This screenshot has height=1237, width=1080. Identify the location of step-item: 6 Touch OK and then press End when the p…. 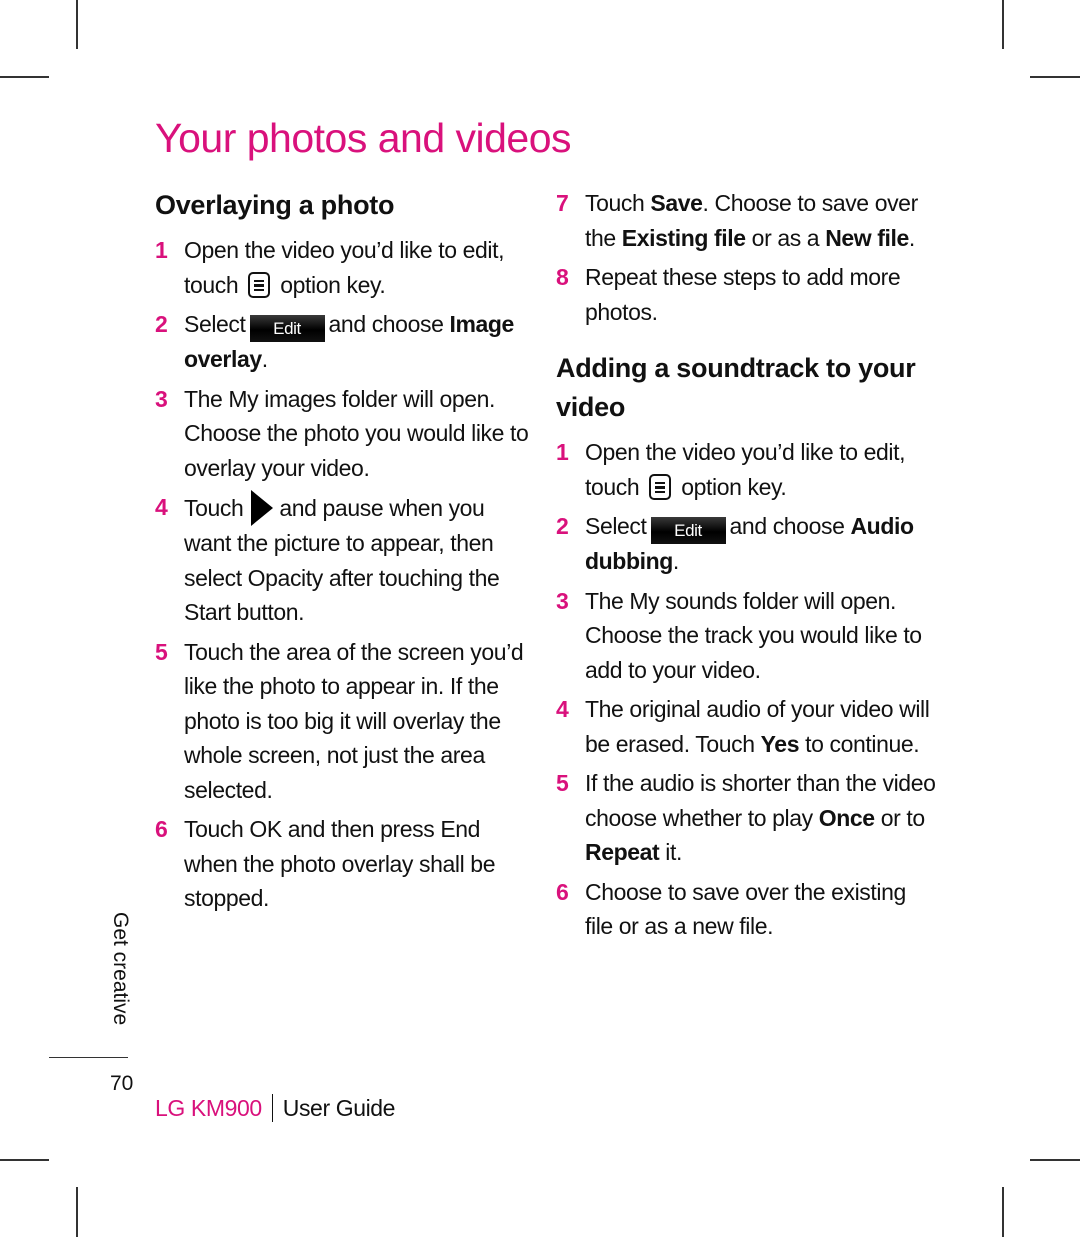
(345, 864).